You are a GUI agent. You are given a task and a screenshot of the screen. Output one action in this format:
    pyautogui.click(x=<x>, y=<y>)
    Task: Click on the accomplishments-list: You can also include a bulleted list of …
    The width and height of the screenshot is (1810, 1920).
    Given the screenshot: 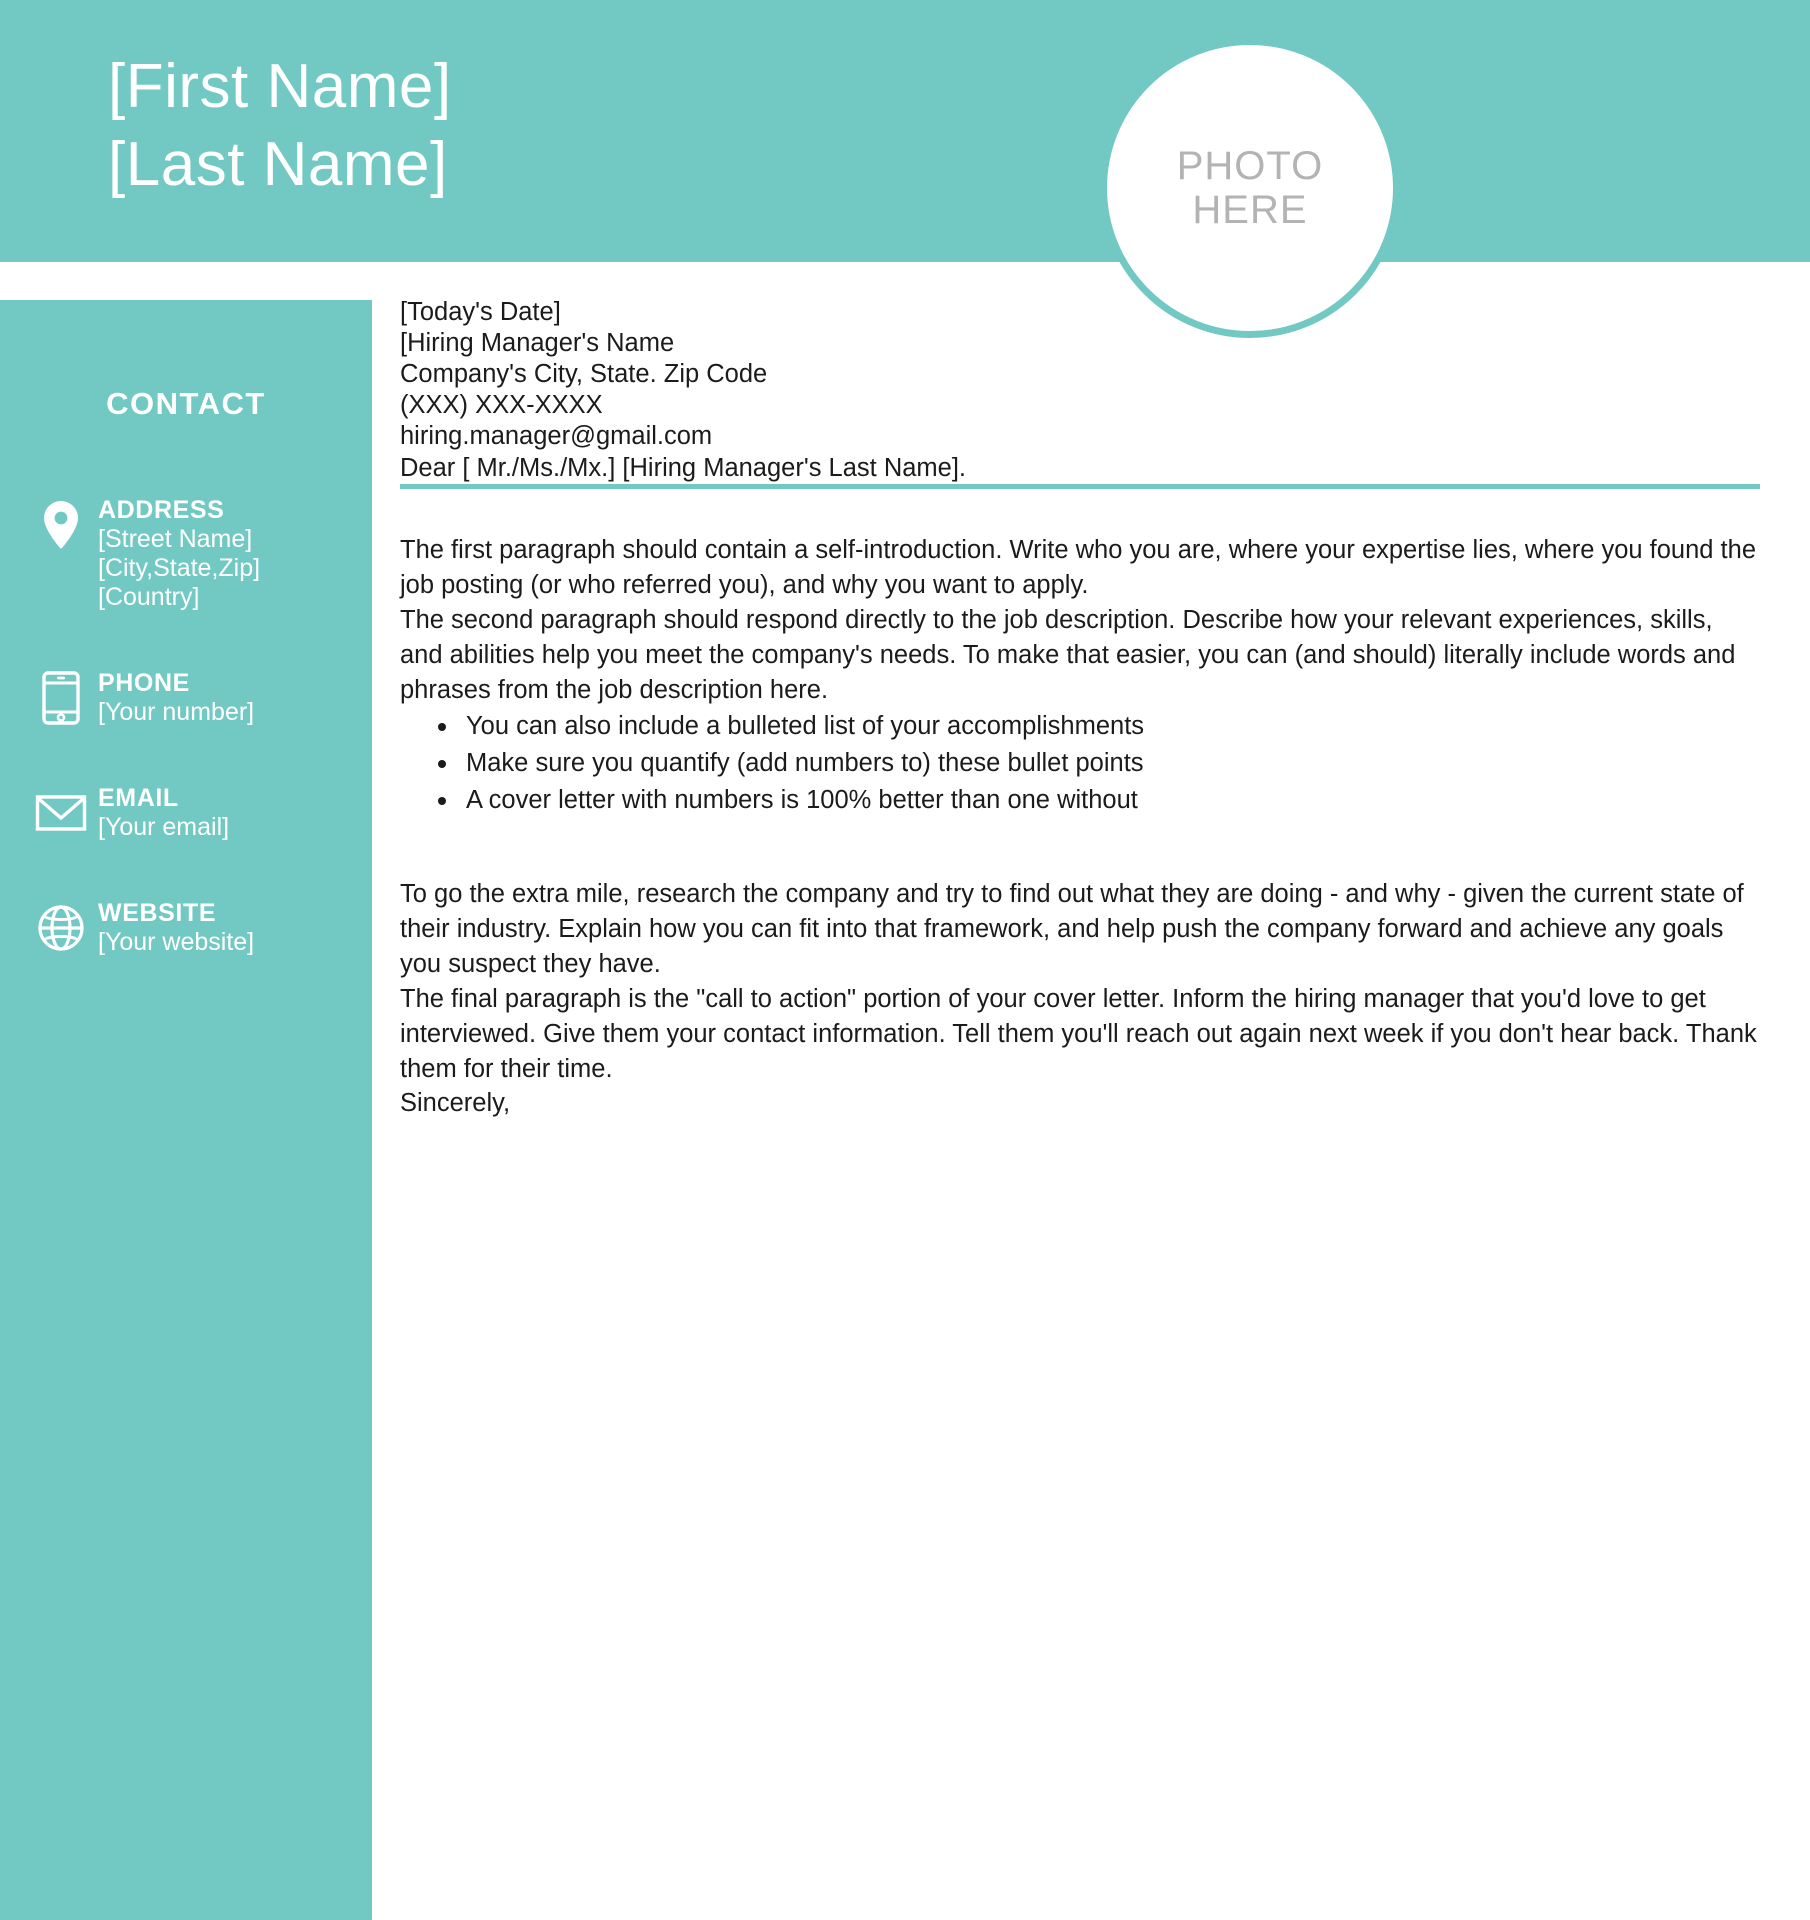 What is the action you would take?
    pyautogui.click(x=1080, y=763)
    